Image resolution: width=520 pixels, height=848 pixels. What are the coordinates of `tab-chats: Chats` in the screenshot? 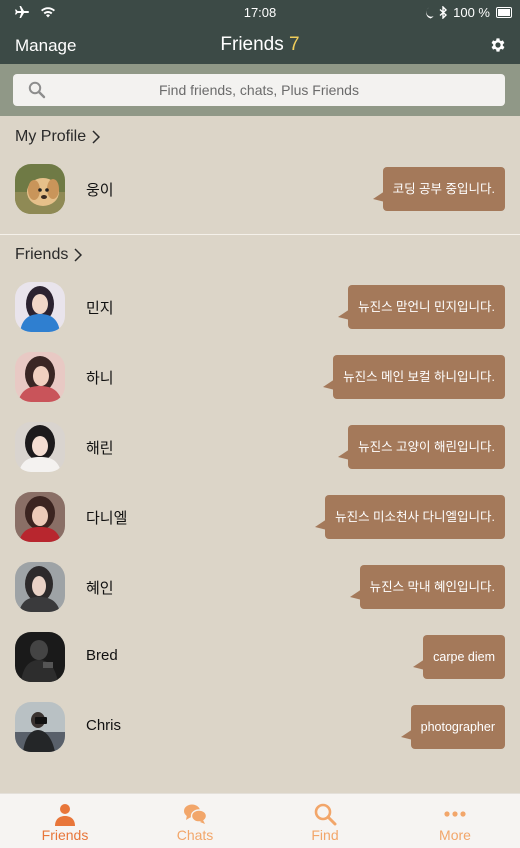 It's located at (195, 821).